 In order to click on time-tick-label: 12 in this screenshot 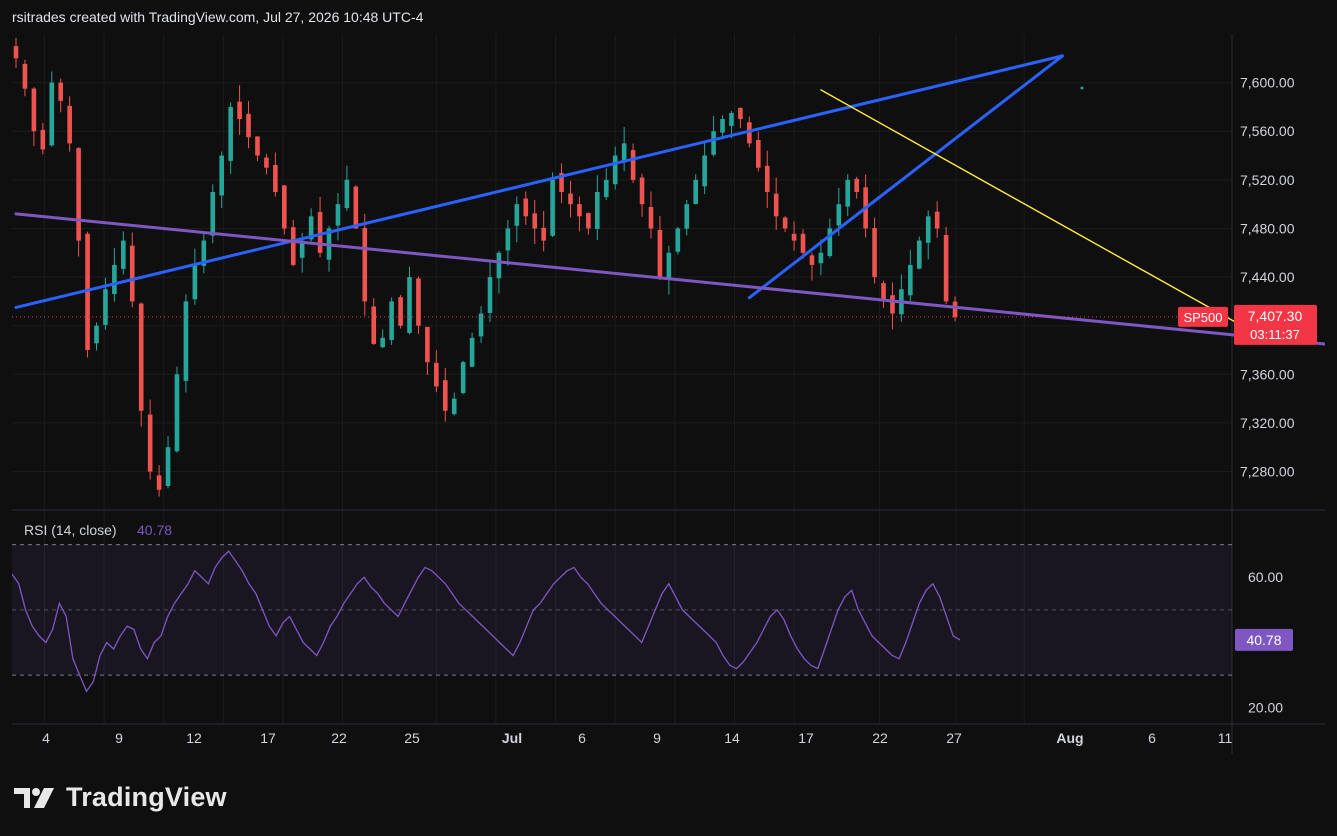, I will do `click(194, 738)`.